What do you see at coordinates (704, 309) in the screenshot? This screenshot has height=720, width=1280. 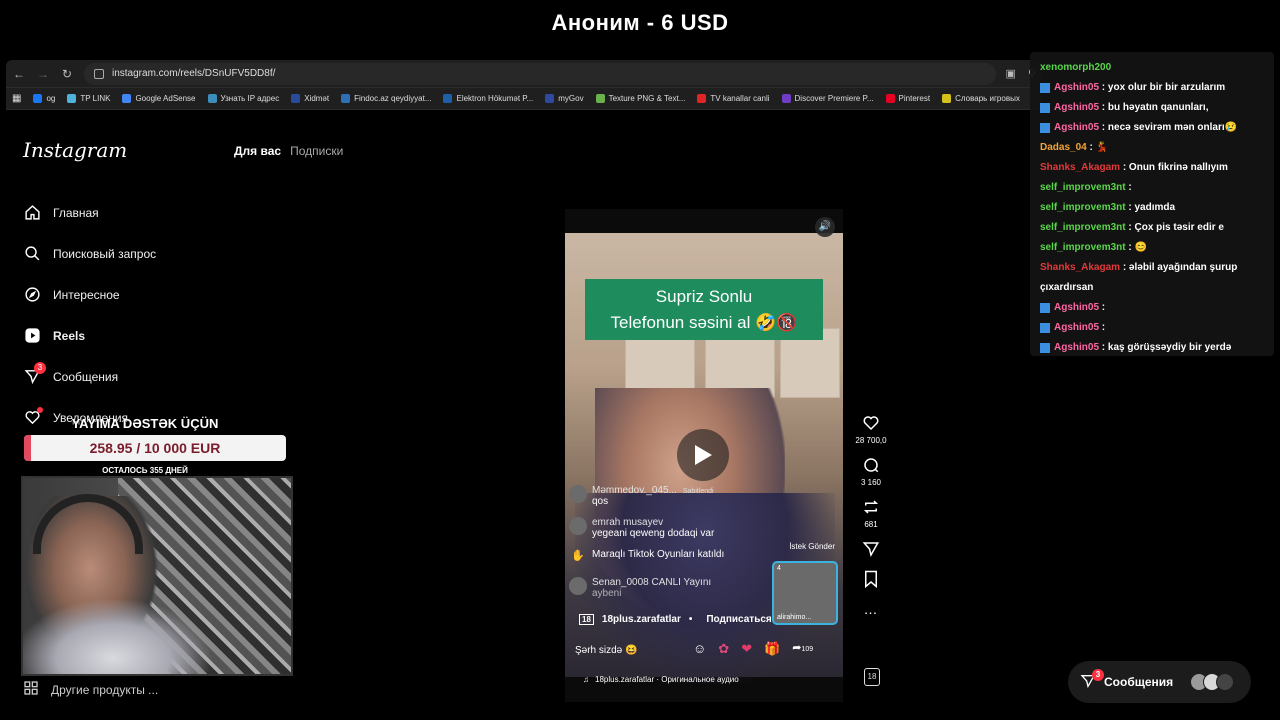 I see `reel-caption: Supriz Sonlu Telefonun səsini al 🤣🔞` at bounding box center [704, 309].